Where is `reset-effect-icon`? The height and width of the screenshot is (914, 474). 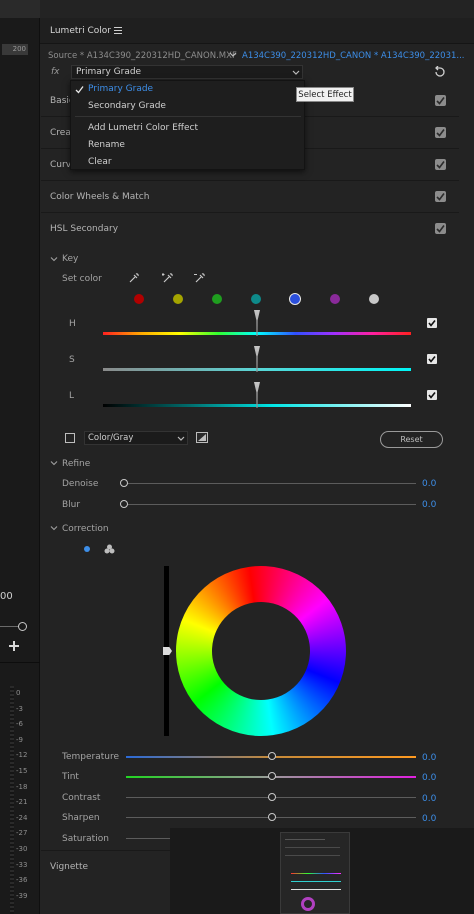 reset-effect-icon is located at coordinates (440, 73).